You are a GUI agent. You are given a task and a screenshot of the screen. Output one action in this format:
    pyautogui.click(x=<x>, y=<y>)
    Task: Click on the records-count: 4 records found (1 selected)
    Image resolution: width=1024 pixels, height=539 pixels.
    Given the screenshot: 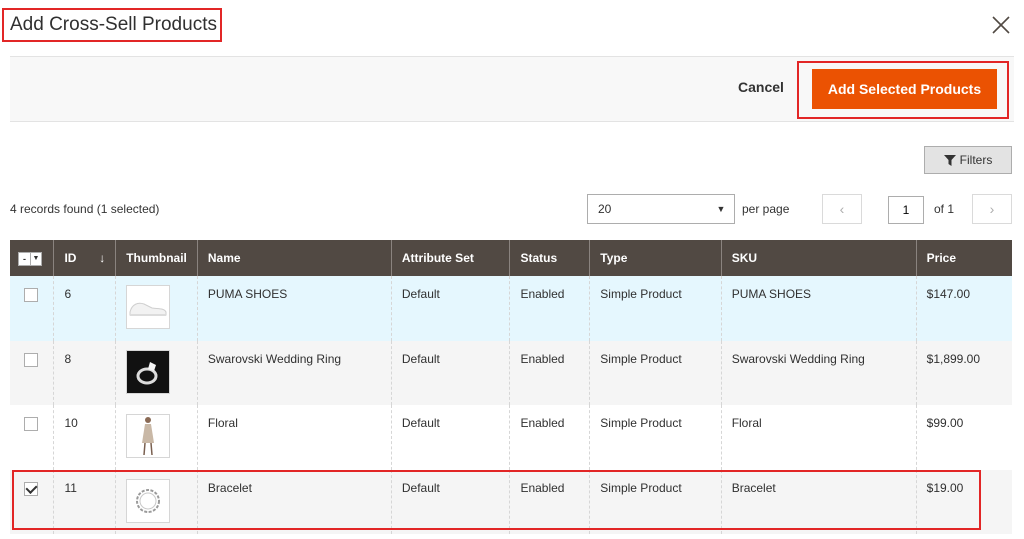 What is the action you would take?
    pyautogui.click(x=85, y=209)
    